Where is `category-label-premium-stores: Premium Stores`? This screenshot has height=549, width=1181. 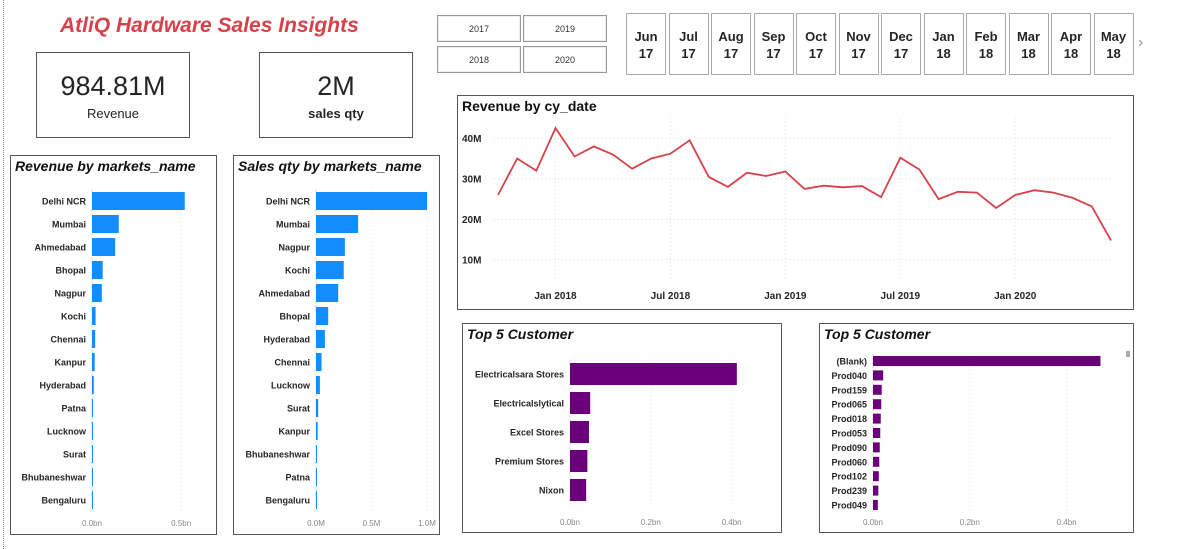
category-label-premium-stores: Premium Stores is located at coordinates (529, 462).